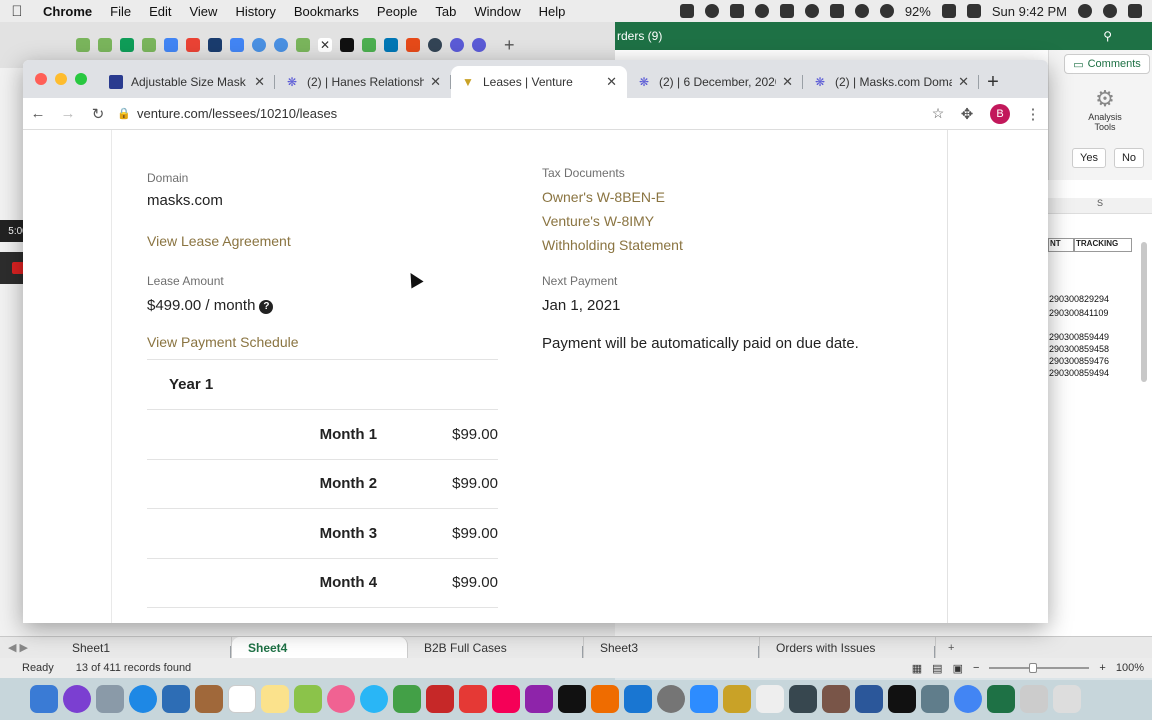 This screenshot has height=720, width=1152. I want to click on url-text: venture.com/lessees/10210/leases, so click(530, 113).